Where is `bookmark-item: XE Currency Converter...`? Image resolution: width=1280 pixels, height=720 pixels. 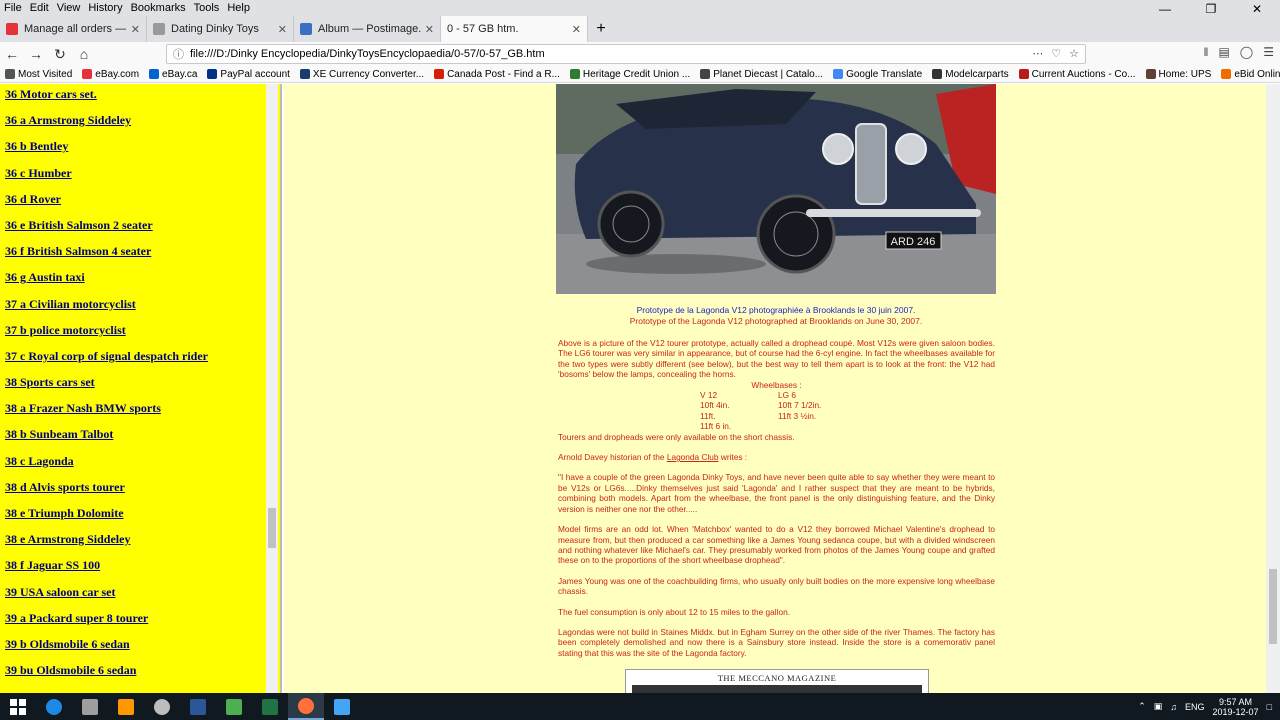
bookmark-item: XE Currency Converter... is located at coordinates (362, 74).